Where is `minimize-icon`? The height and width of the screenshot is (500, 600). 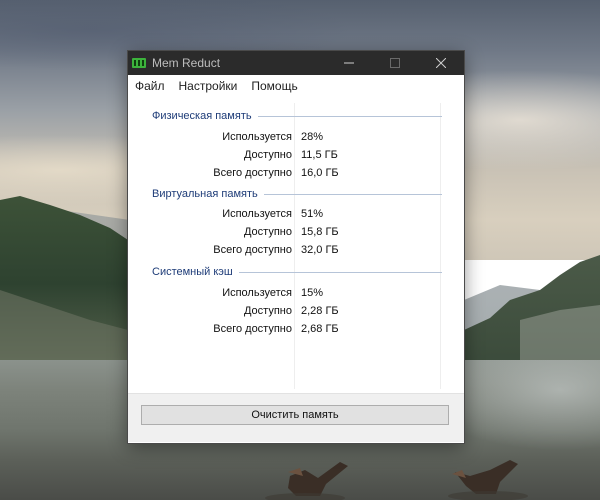 minimize-icon is located at coordinates (349, 63).